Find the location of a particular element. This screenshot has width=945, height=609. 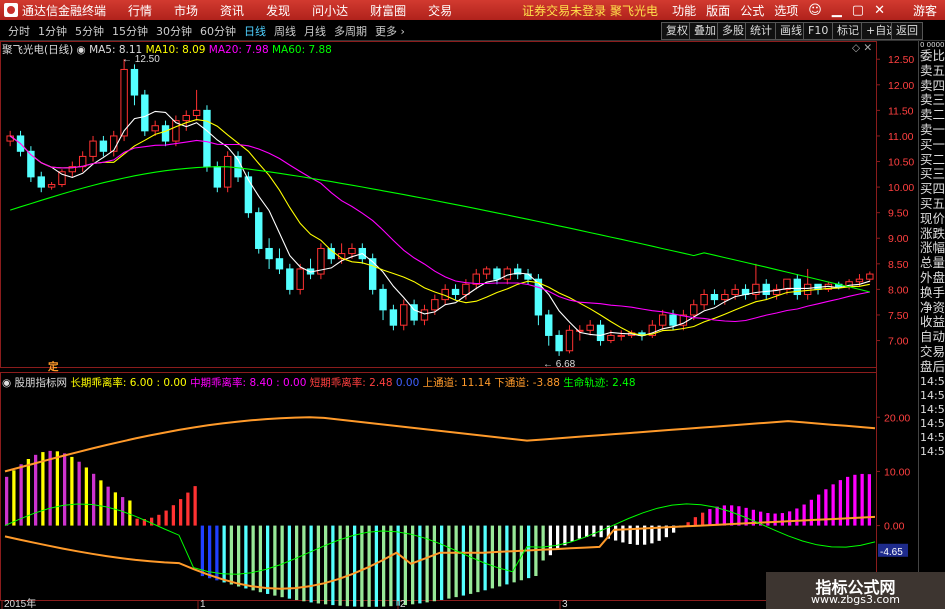

tab-daily: 日线 is located at coordinates (255, 31).